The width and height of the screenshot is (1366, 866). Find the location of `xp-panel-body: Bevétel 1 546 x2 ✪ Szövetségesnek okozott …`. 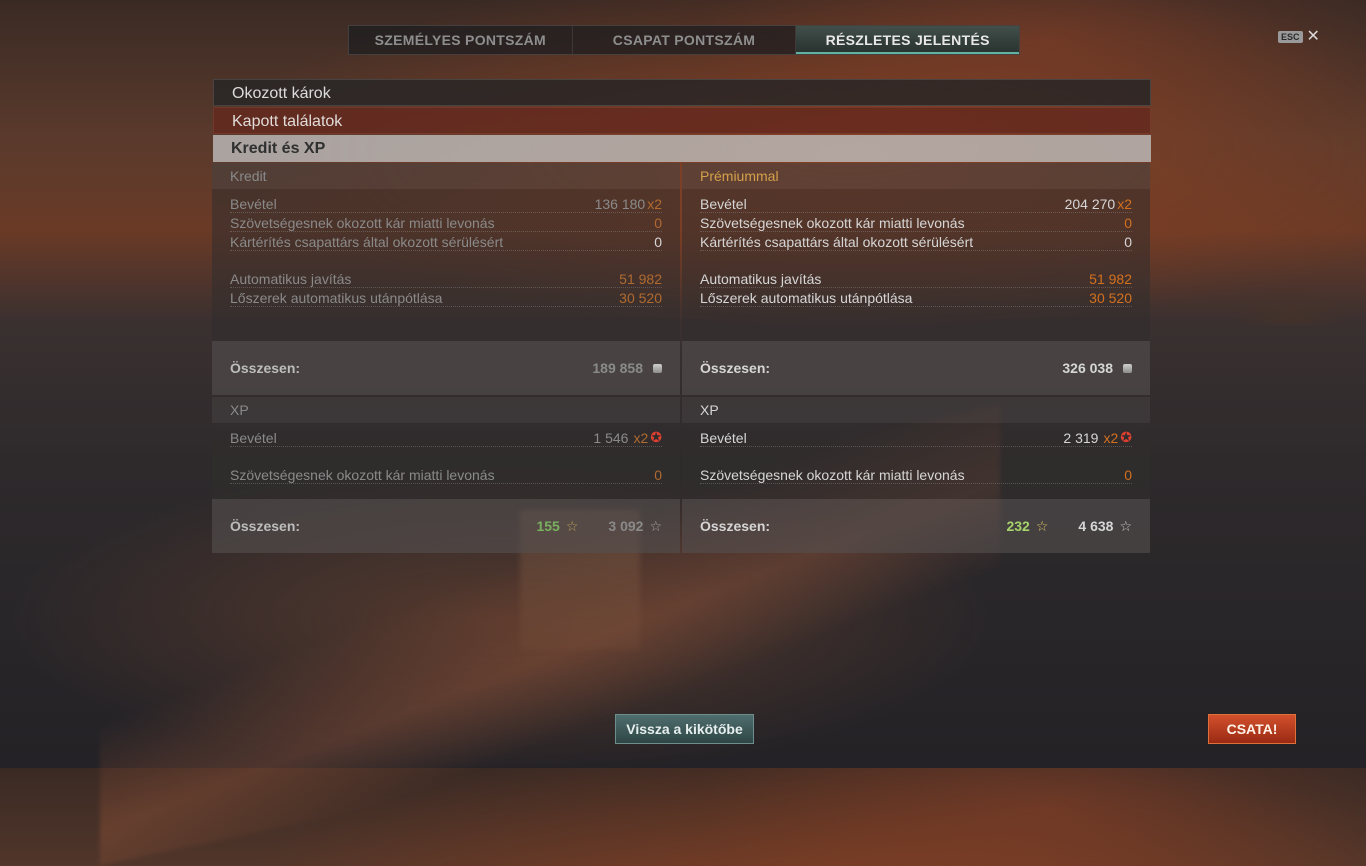

xp-panel-body: Bevétel 1 546 x2 ✪ Szövetségesnek okozott … is located at coordinates (446, 461).